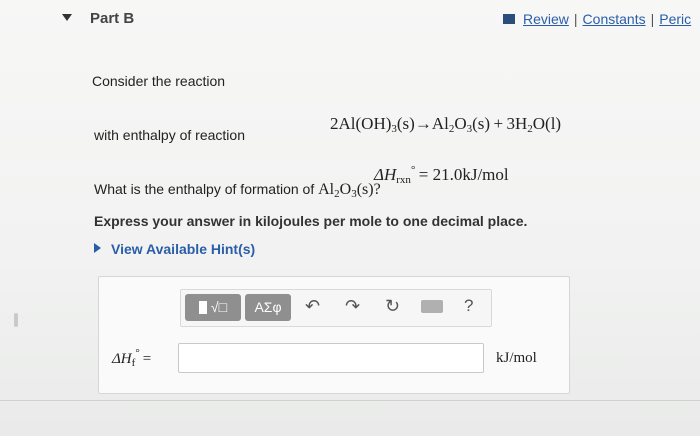  I want to click on ask-phrase: What is the enthalpy of formation of, so click(204, 189).